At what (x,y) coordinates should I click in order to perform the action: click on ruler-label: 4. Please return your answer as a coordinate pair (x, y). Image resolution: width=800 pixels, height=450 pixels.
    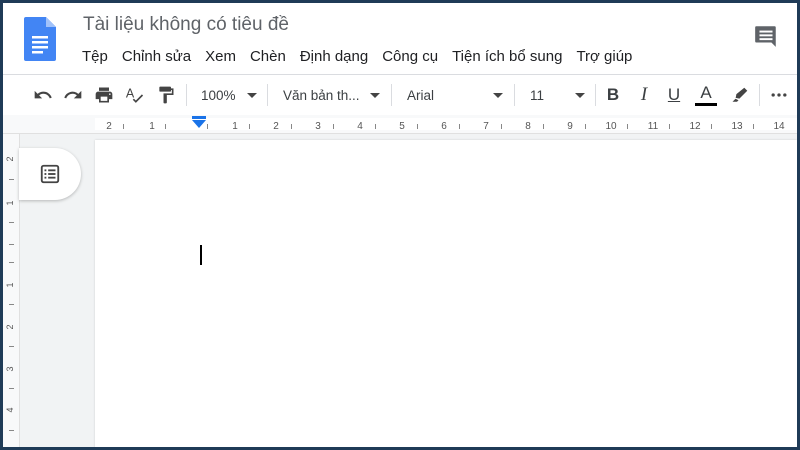
    Looking at the image, I should click on (360, 126).